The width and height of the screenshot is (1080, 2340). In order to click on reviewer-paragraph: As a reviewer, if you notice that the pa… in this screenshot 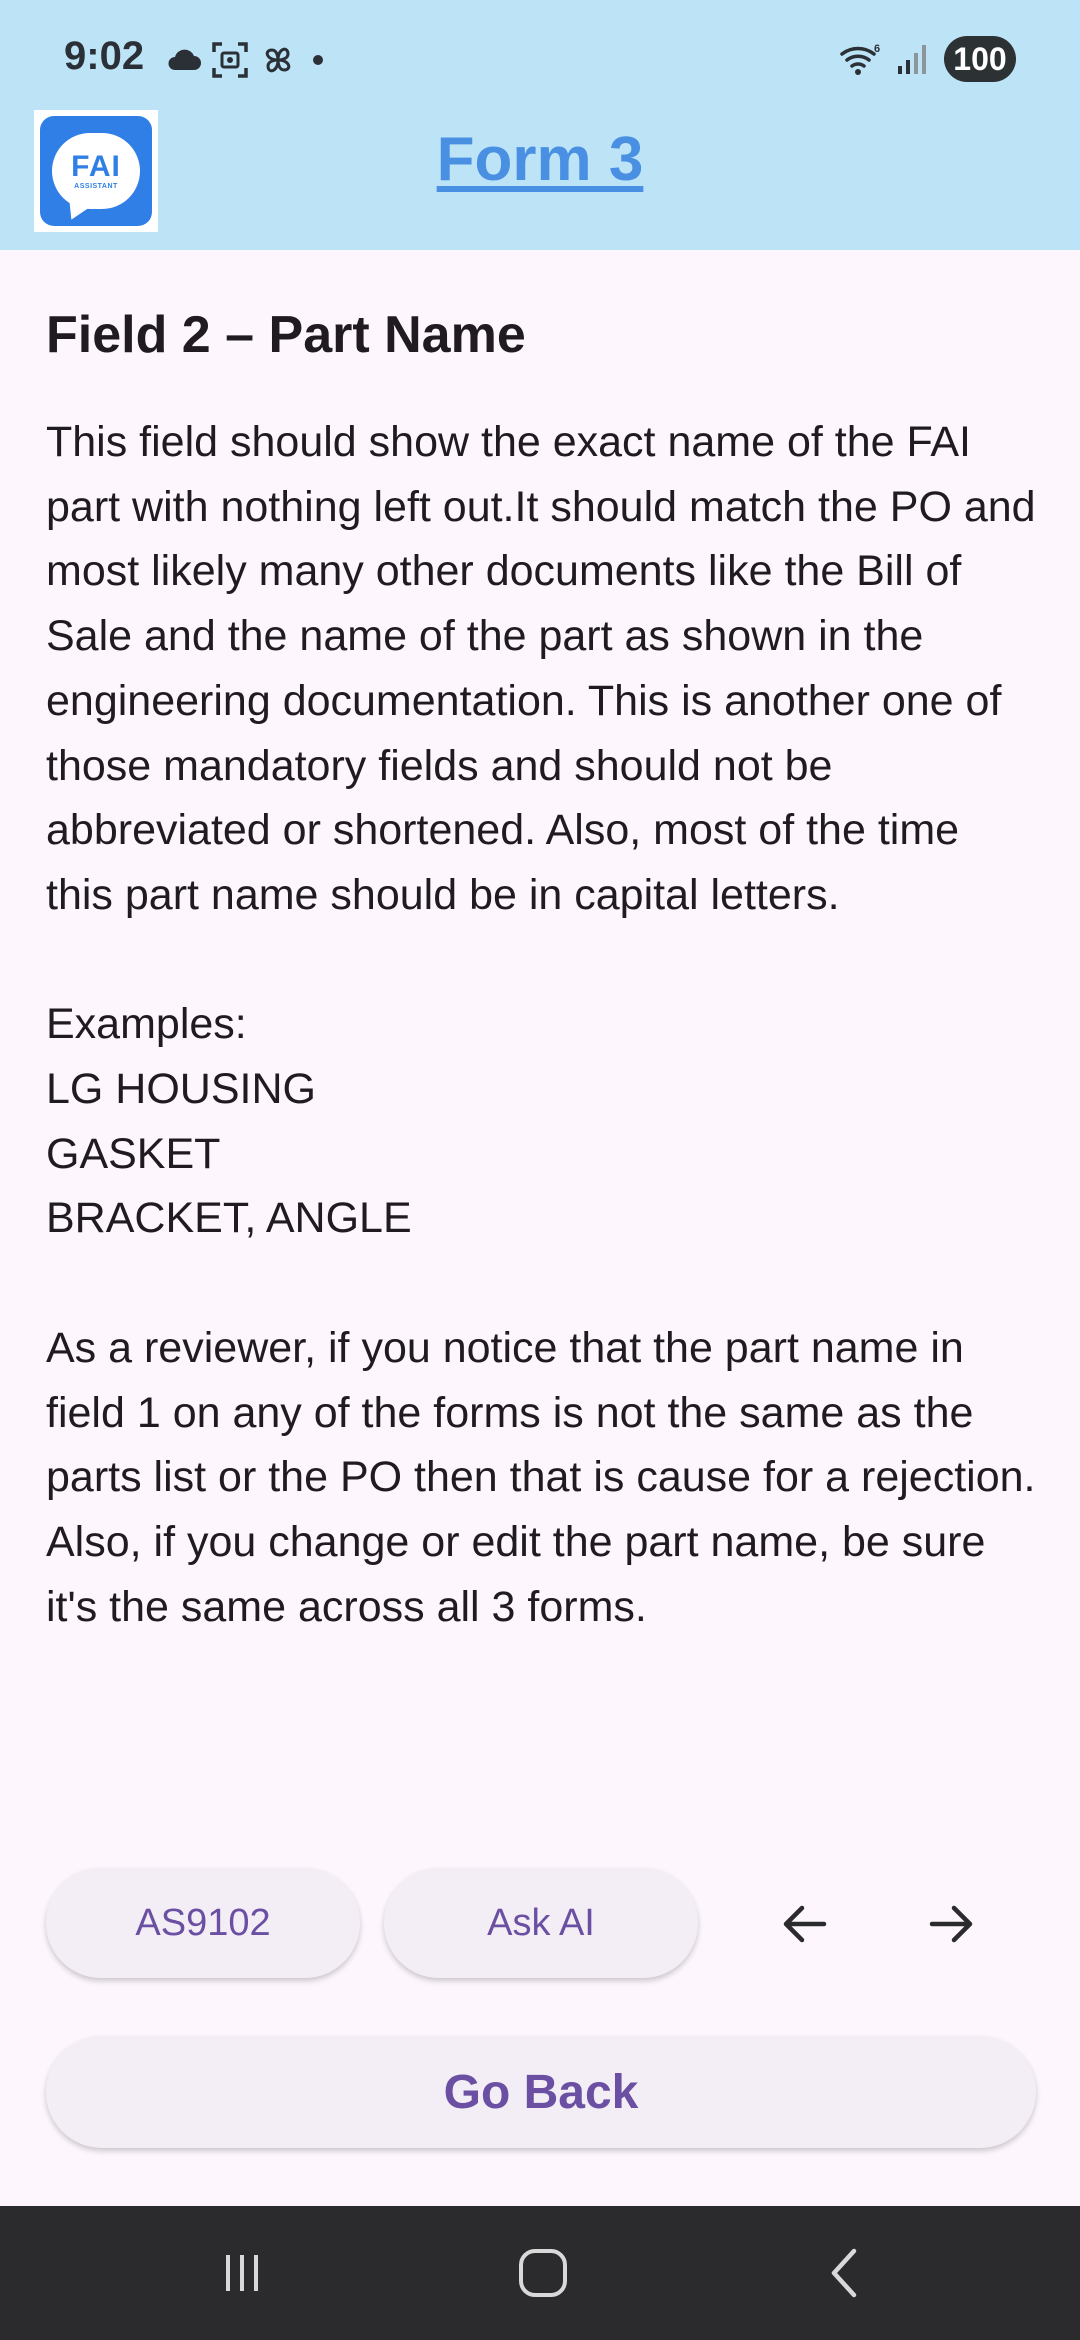, I will do `click(541, 1477)`.